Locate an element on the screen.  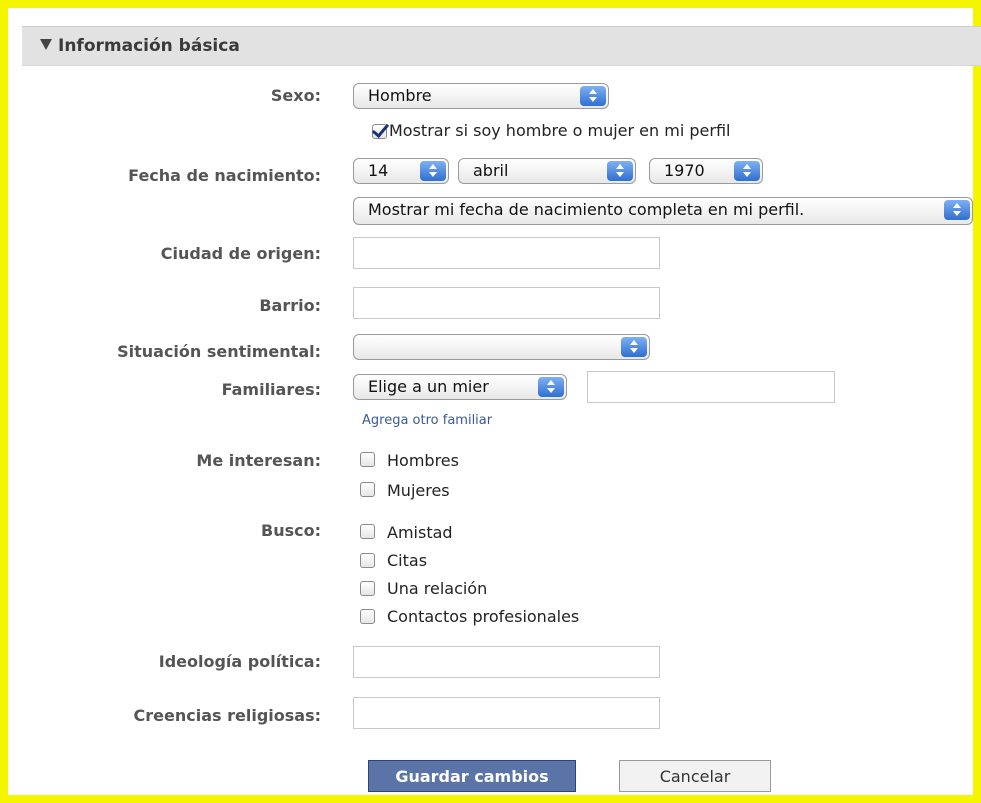
looking-professional-label: Contactos profesionales is located at coordinates (483, 616).